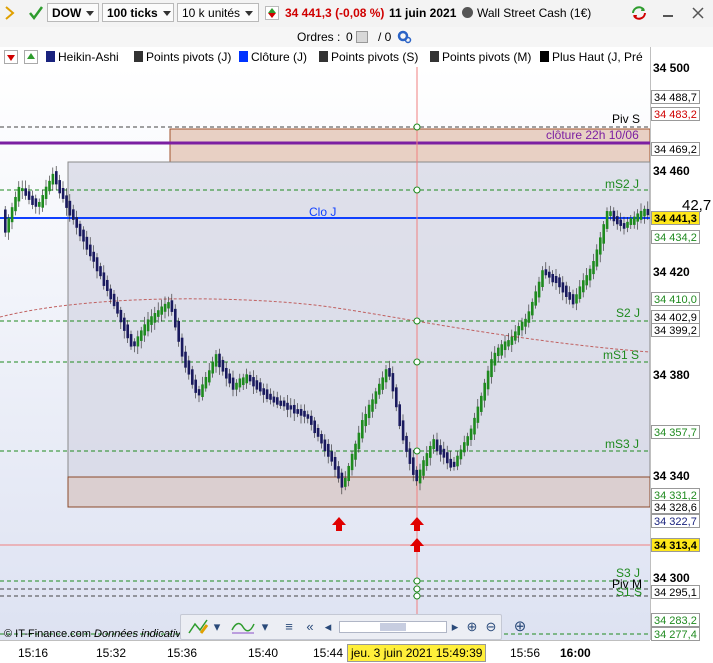  Describe the element at coordinates (590, 57) in the screenshot. I see `indicator-item: Plus Haut (J, Pré` at that location.